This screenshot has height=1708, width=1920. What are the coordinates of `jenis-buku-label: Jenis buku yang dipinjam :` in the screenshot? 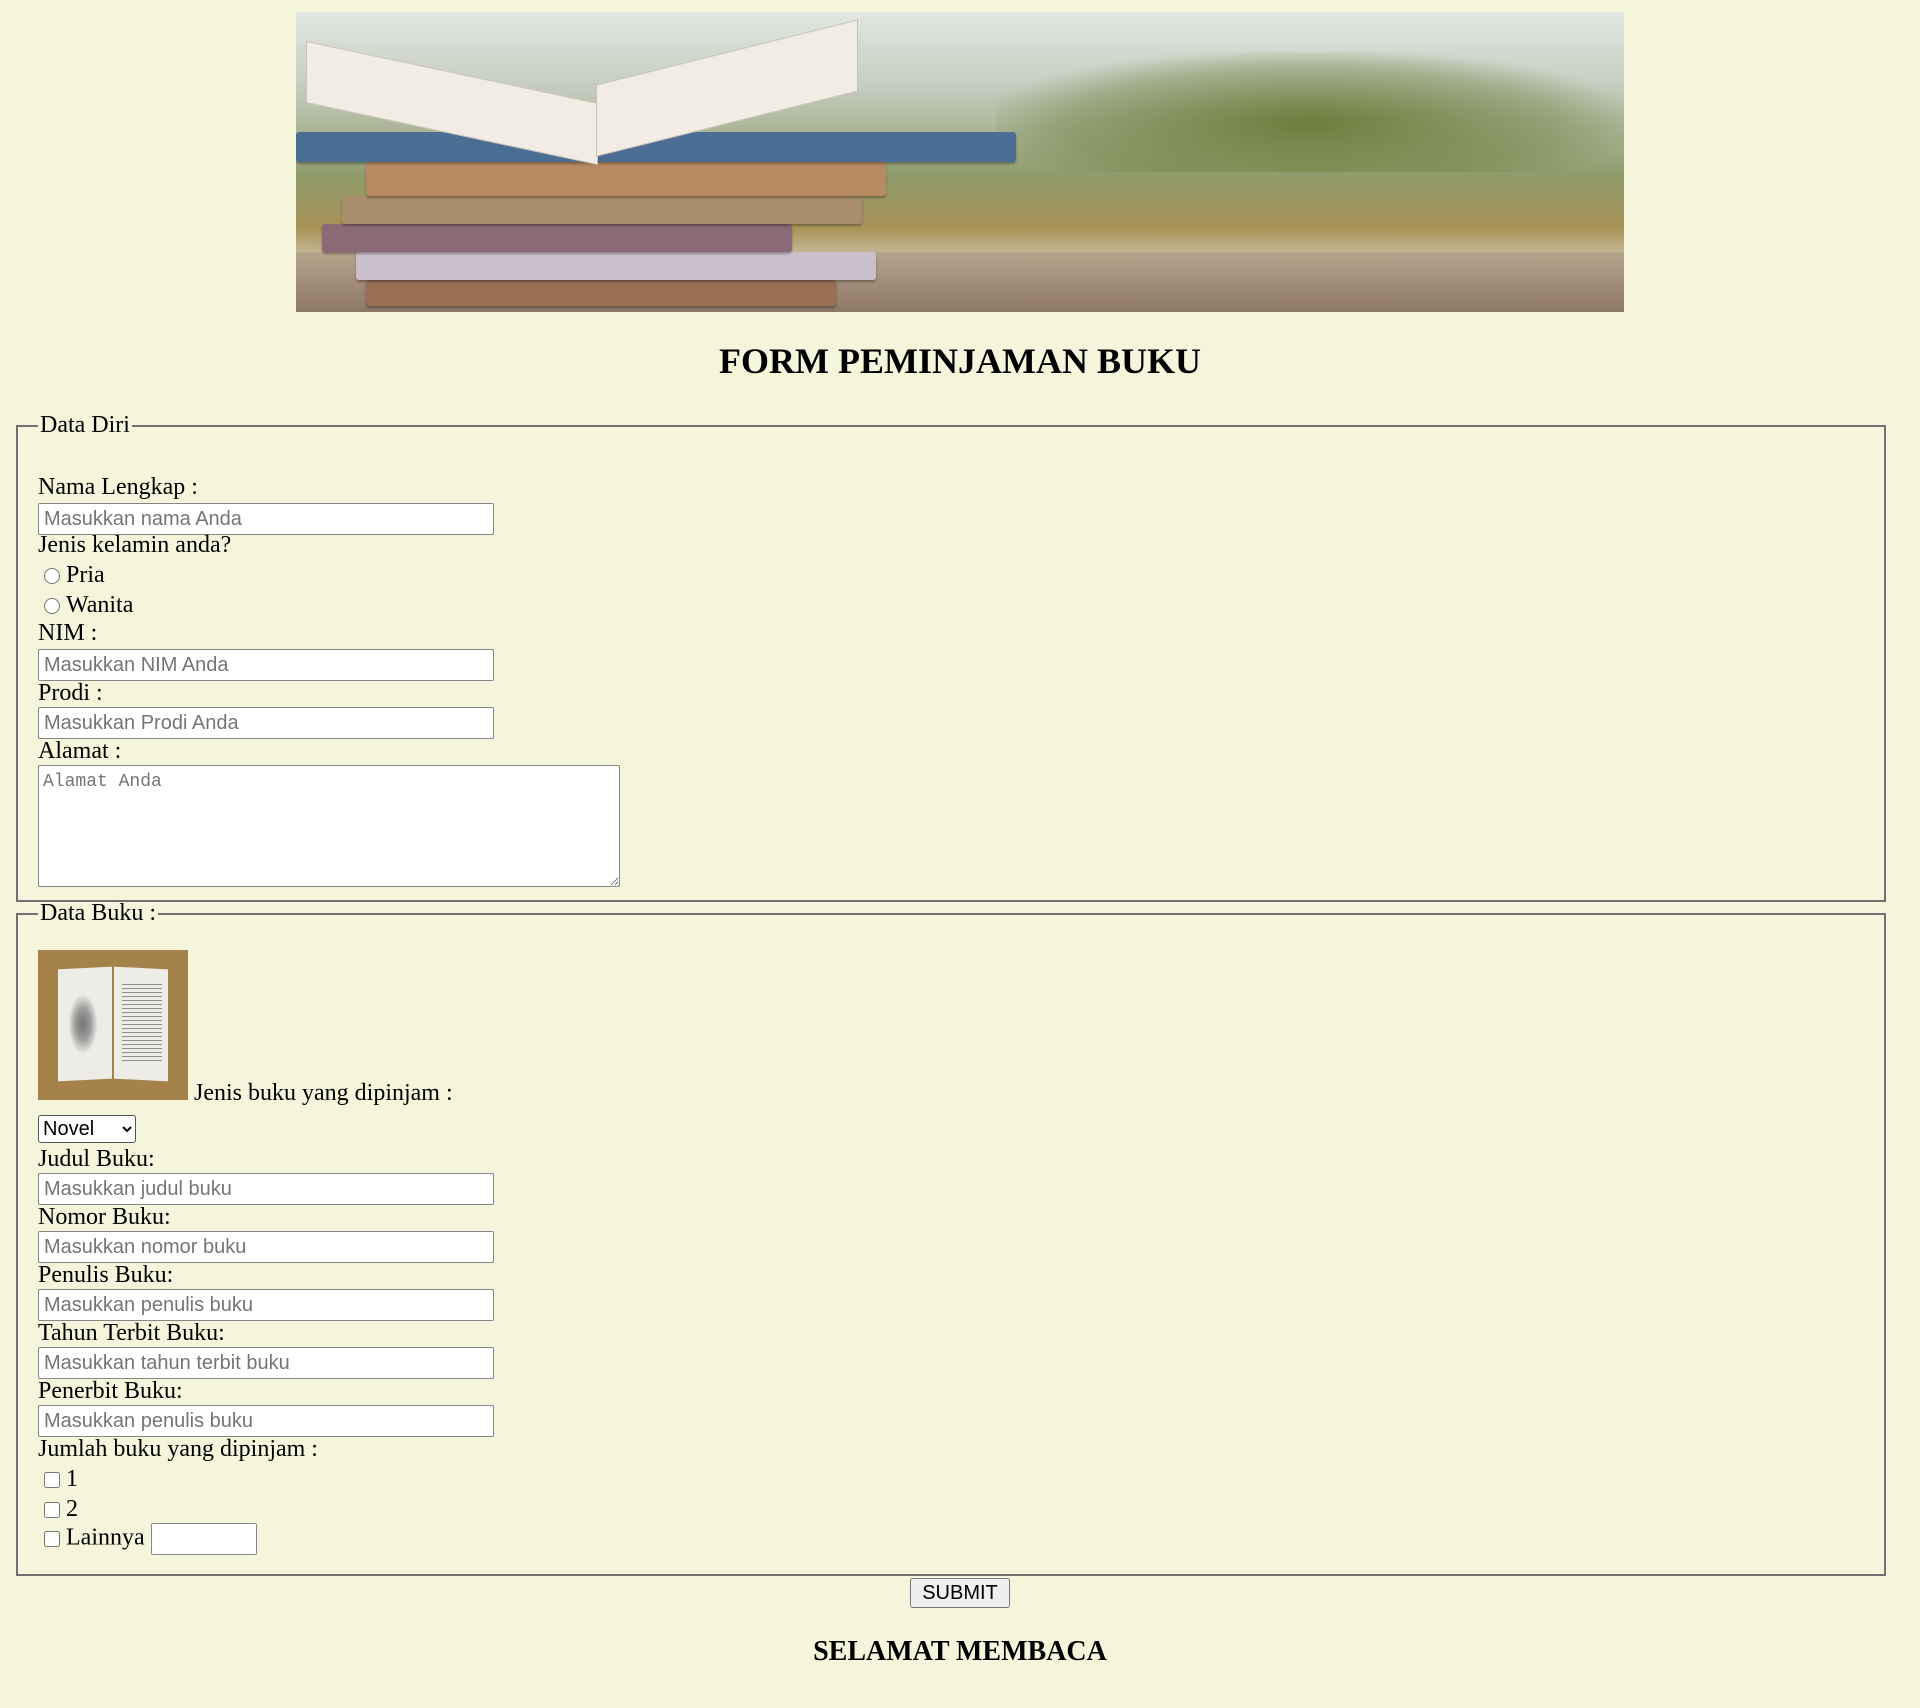 It's located at (323, 1093).